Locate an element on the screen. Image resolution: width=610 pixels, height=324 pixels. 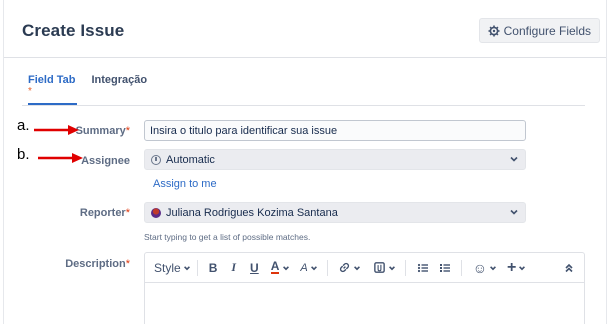
configure-fields-button: Configure Fields is located at coordinates (539, 30).